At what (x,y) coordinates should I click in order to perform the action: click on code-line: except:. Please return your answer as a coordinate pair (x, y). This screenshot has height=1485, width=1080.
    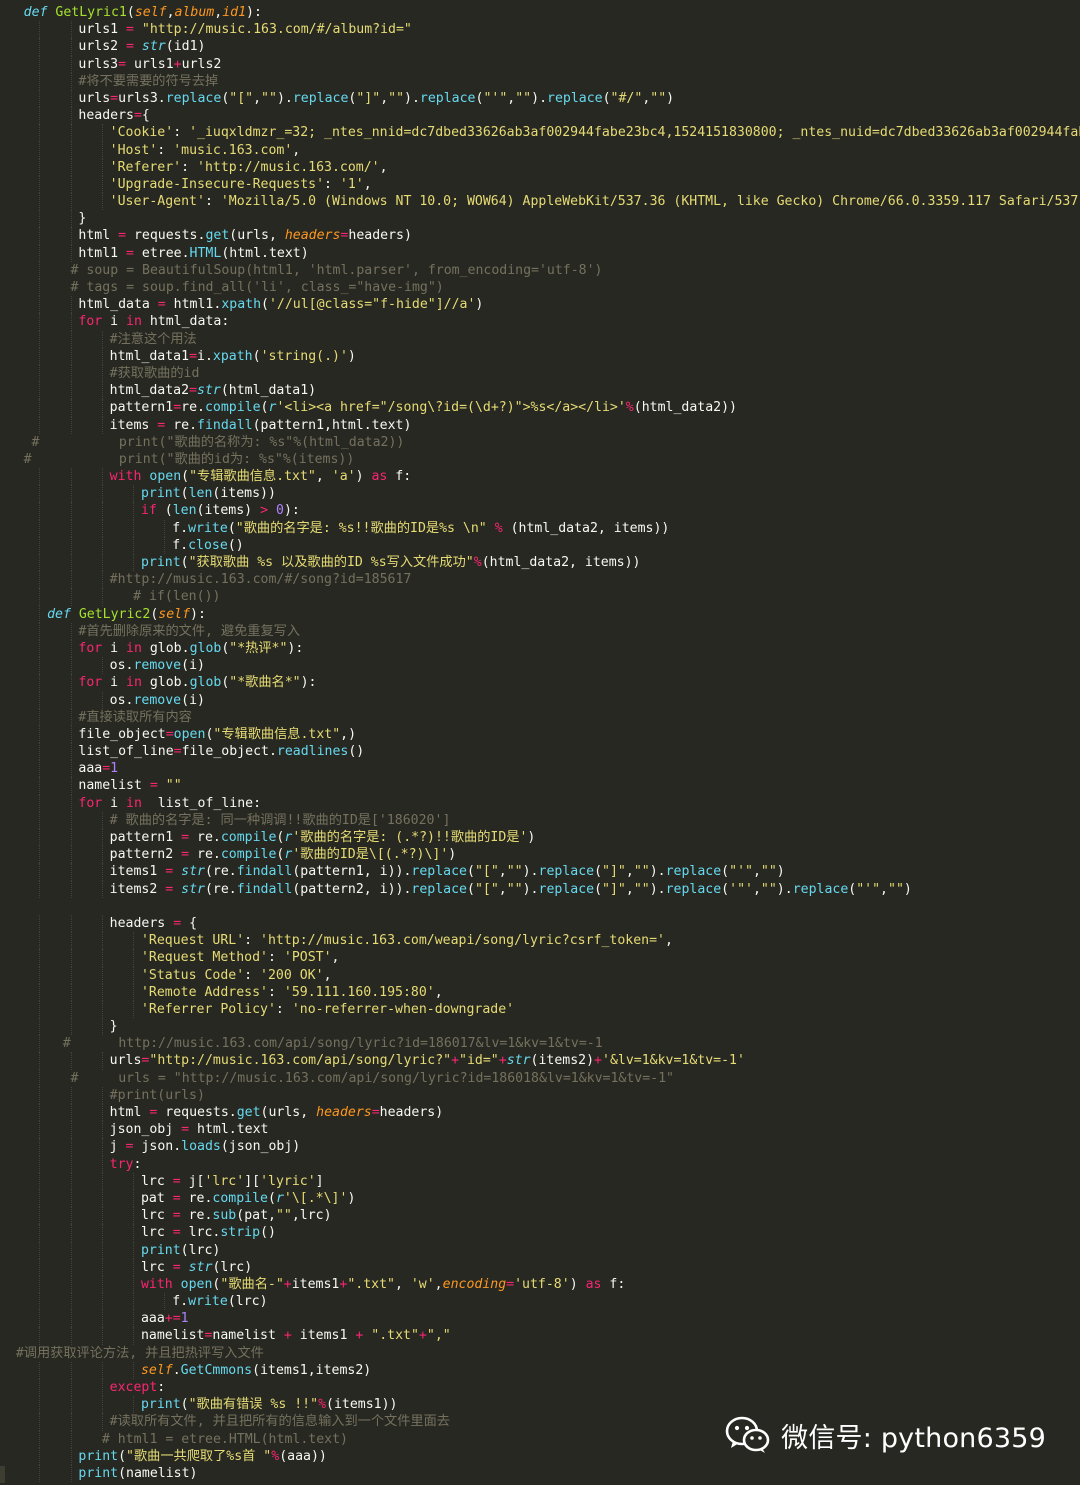
    Looking at the image, I should click on (540, 1388).